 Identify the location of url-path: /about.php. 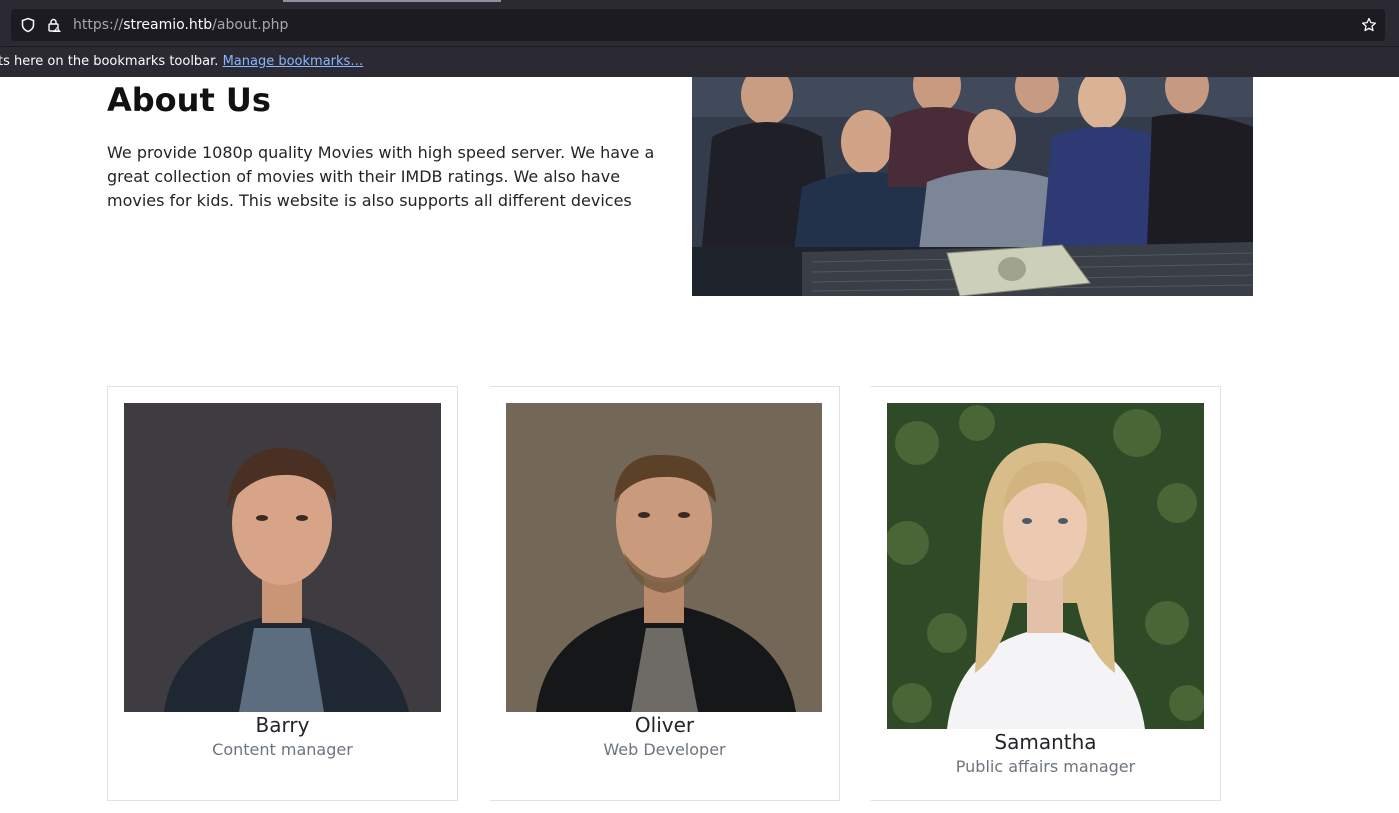
(250, 25).